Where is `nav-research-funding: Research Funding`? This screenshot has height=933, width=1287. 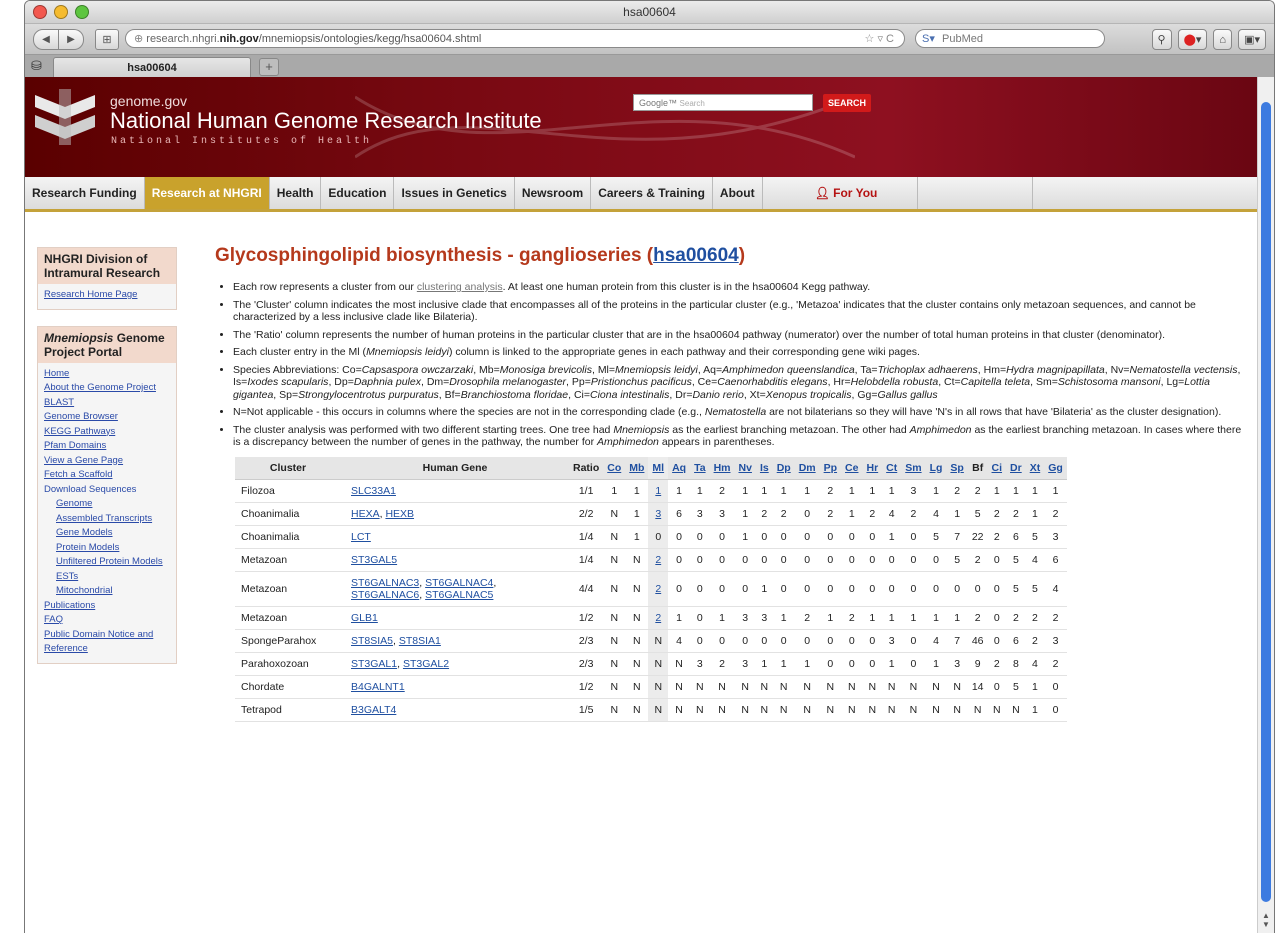
nav-research-funding: Research Funding is located at coordinates (85, 193).